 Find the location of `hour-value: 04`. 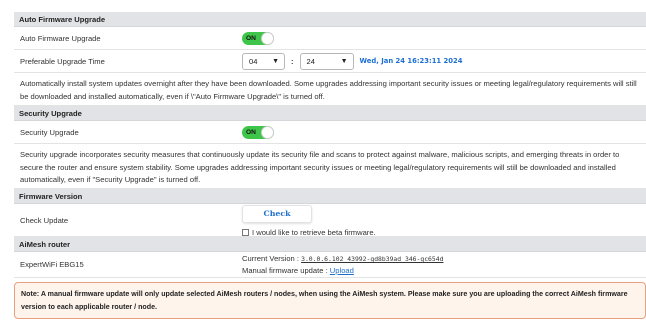

hour-value: 04 is located at coordinates (253, 61).